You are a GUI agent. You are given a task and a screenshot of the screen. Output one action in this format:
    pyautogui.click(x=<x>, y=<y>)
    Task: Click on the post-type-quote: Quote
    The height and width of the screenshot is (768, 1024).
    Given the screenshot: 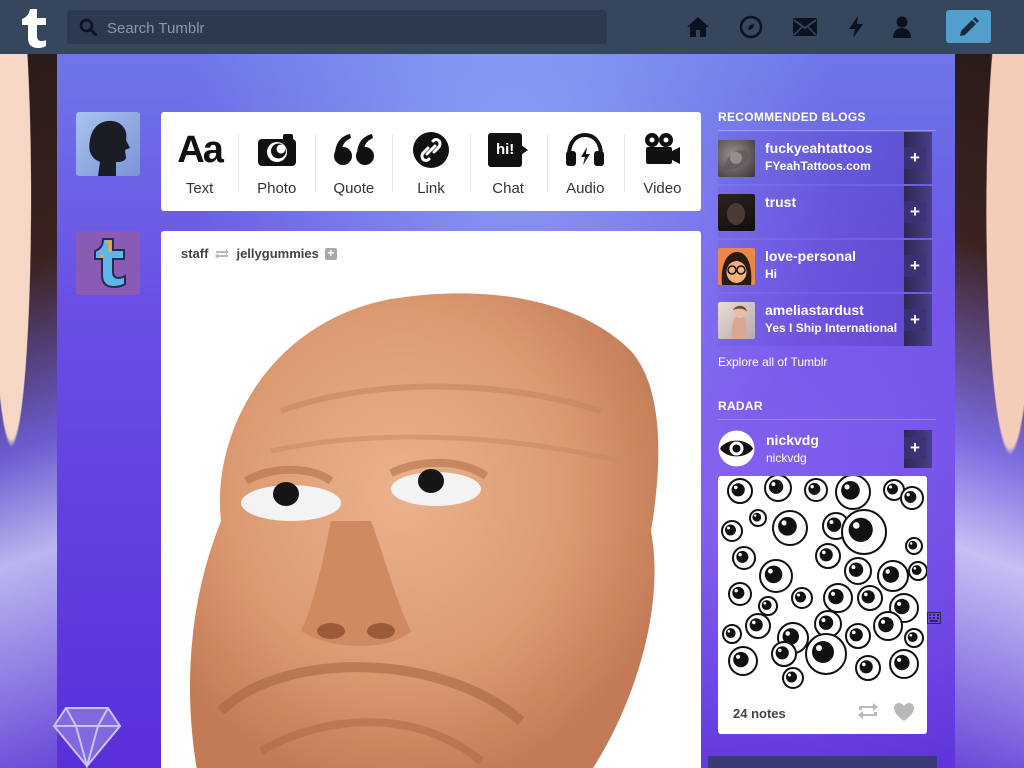 What is the action you would take?
    pyautogui.click(x=353, y=161)
    